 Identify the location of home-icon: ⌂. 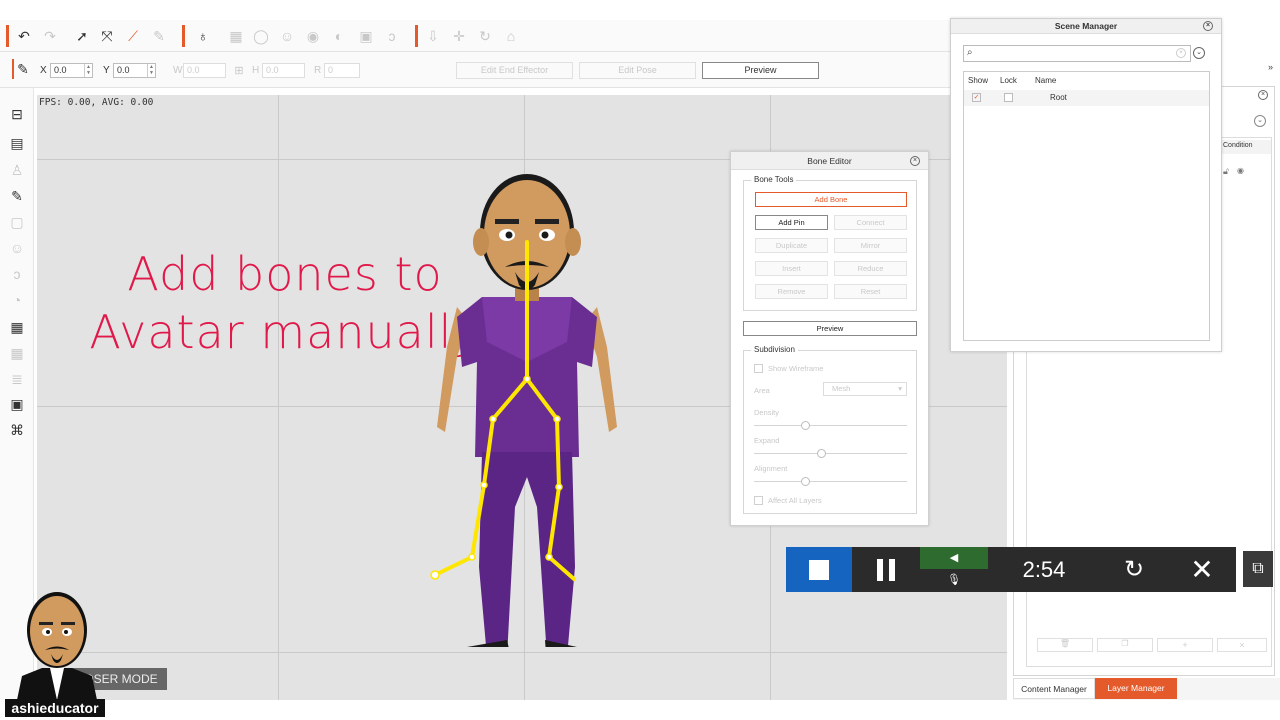
(511, 36).